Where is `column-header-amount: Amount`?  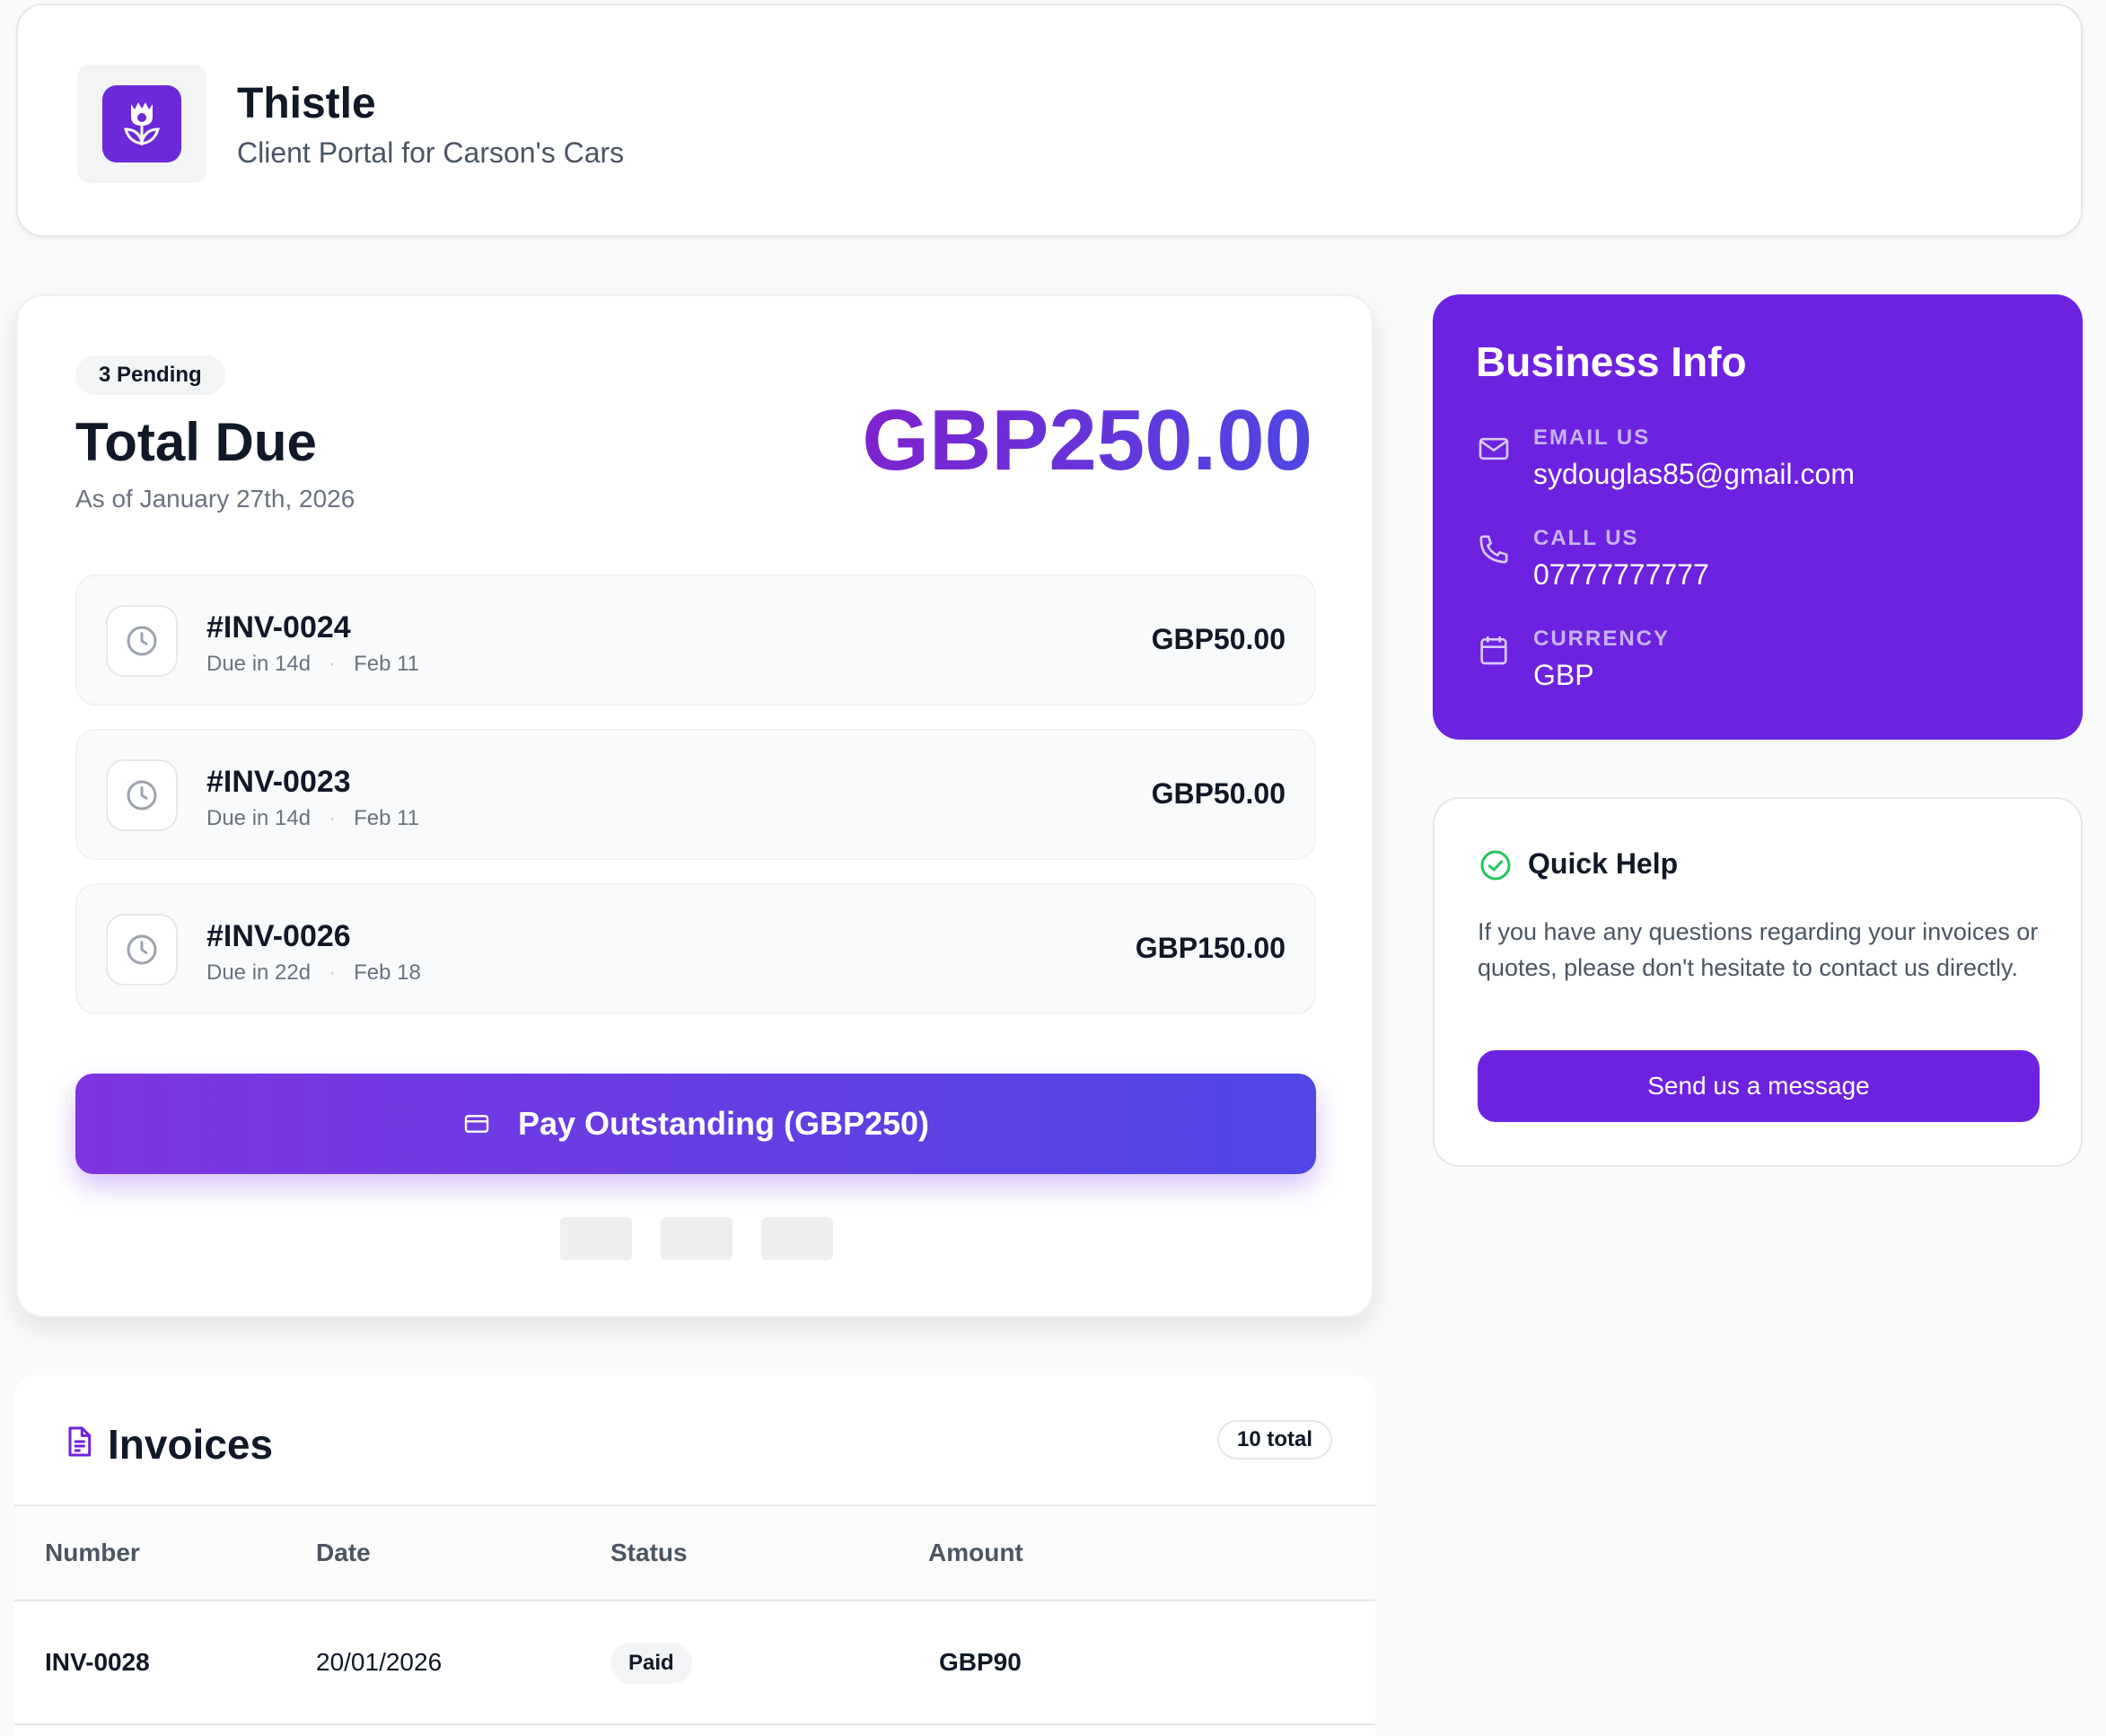
column-header-amount: Amount is located at coordinates (975, 1553).